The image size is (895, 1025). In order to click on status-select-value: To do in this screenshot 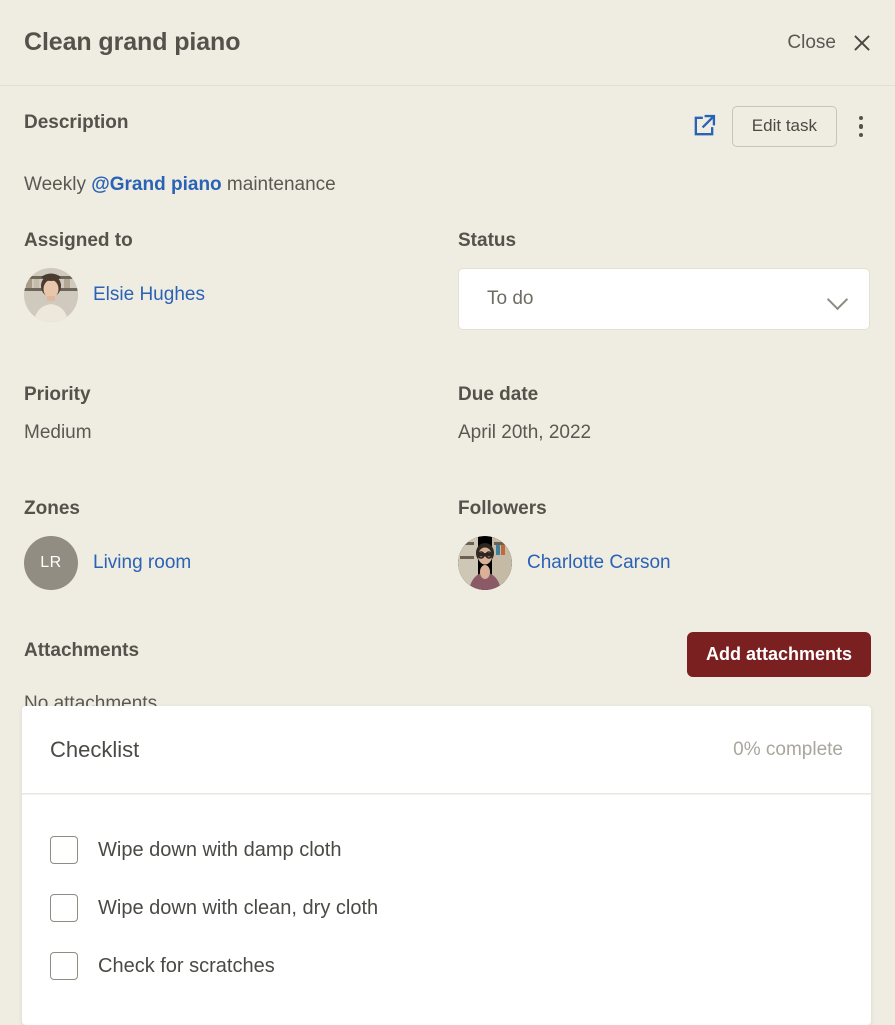, I will do `click(510, 298)`.